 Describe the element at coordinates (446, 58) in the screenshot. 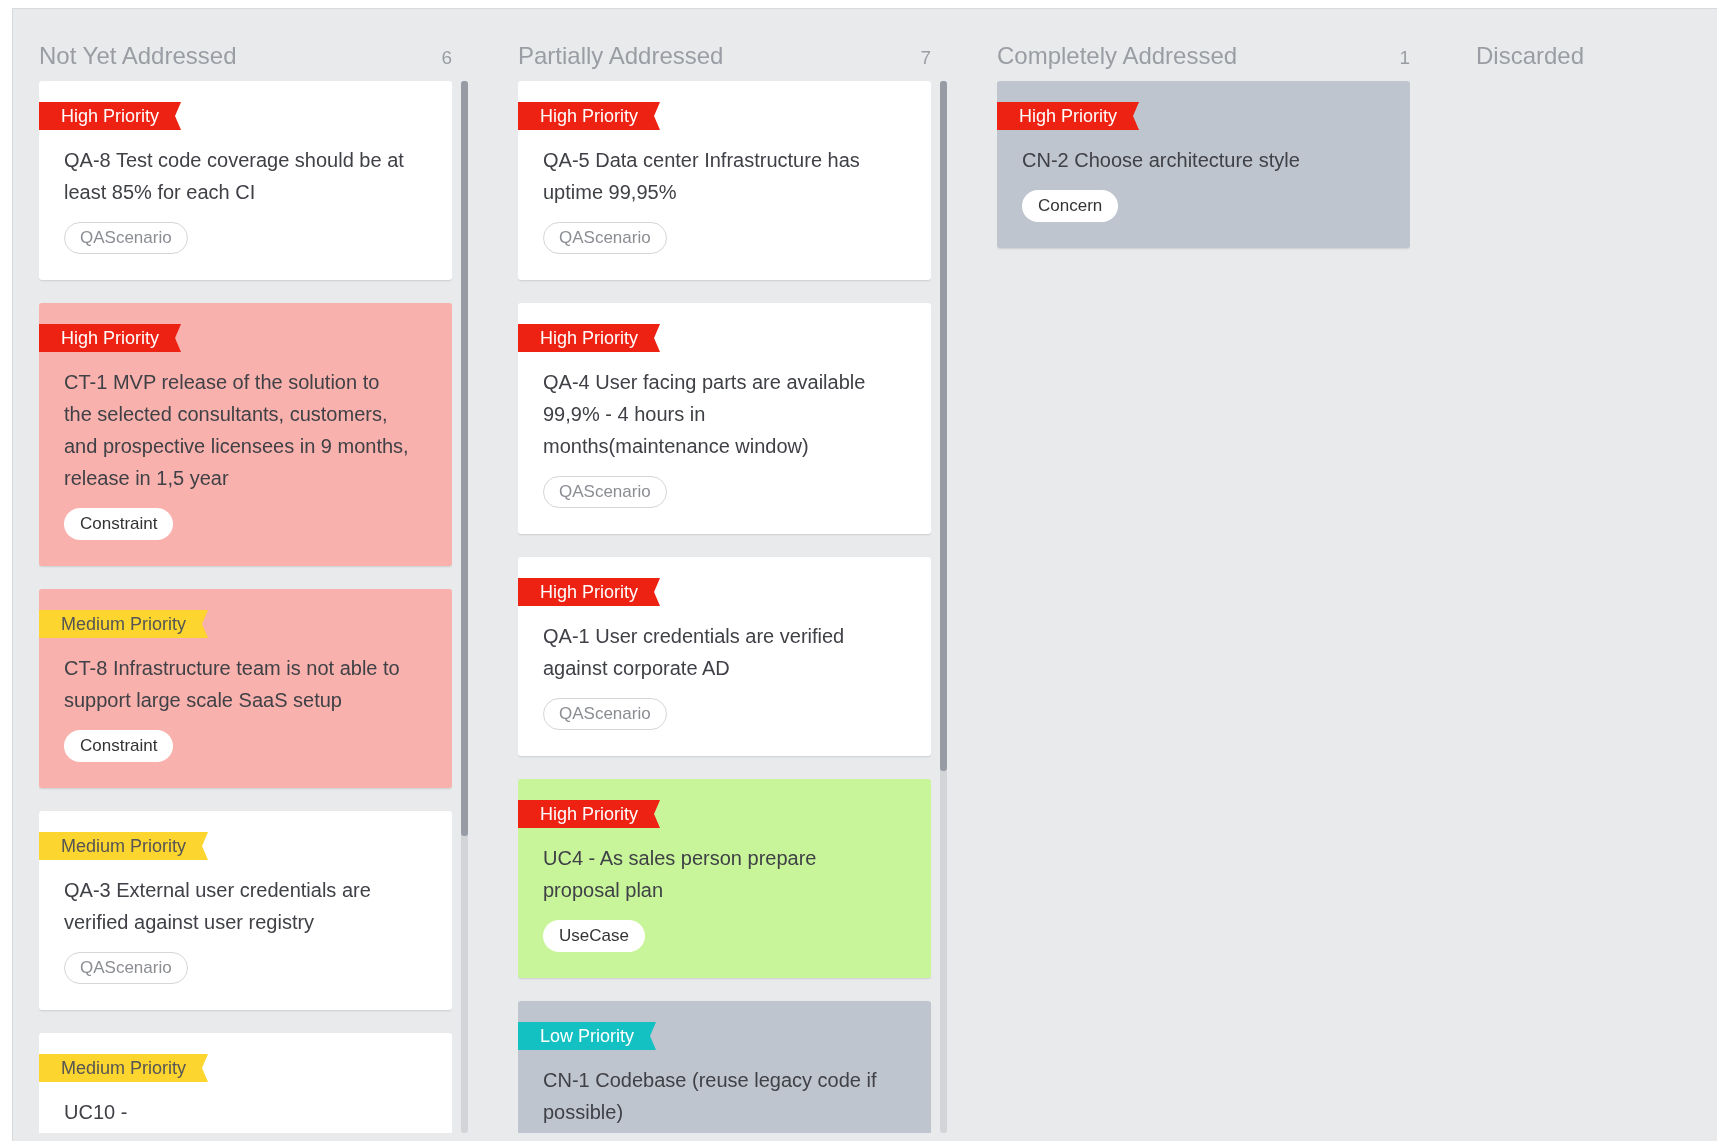

I see `card-count: 6` at that location.